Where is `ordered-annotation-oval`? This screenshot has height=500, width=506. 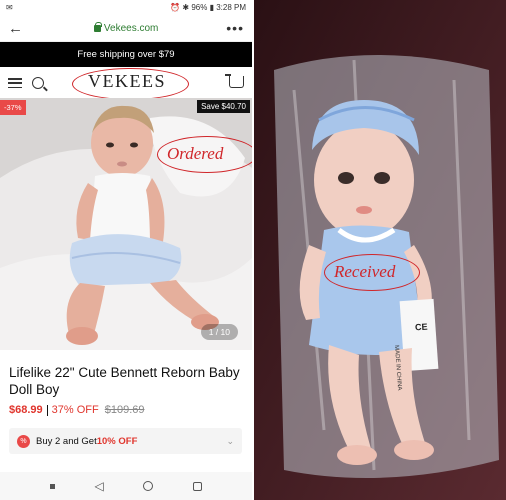
ordered-annotation-oval is located at coordinates (204, 154).